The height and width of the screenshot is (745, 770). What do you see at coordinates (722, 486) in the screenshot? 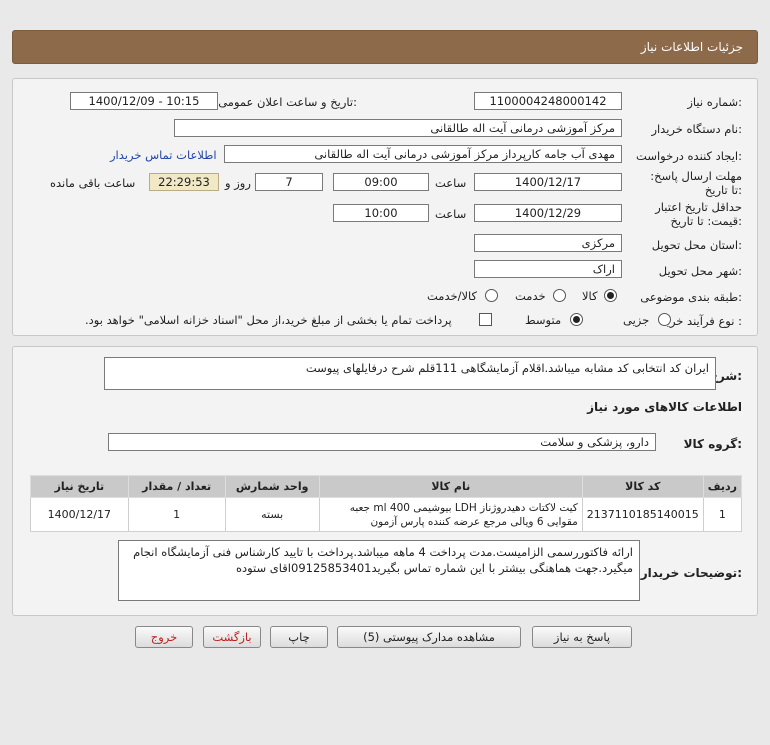
I see `col-row: ردیف` at bounding box center [722, 486].